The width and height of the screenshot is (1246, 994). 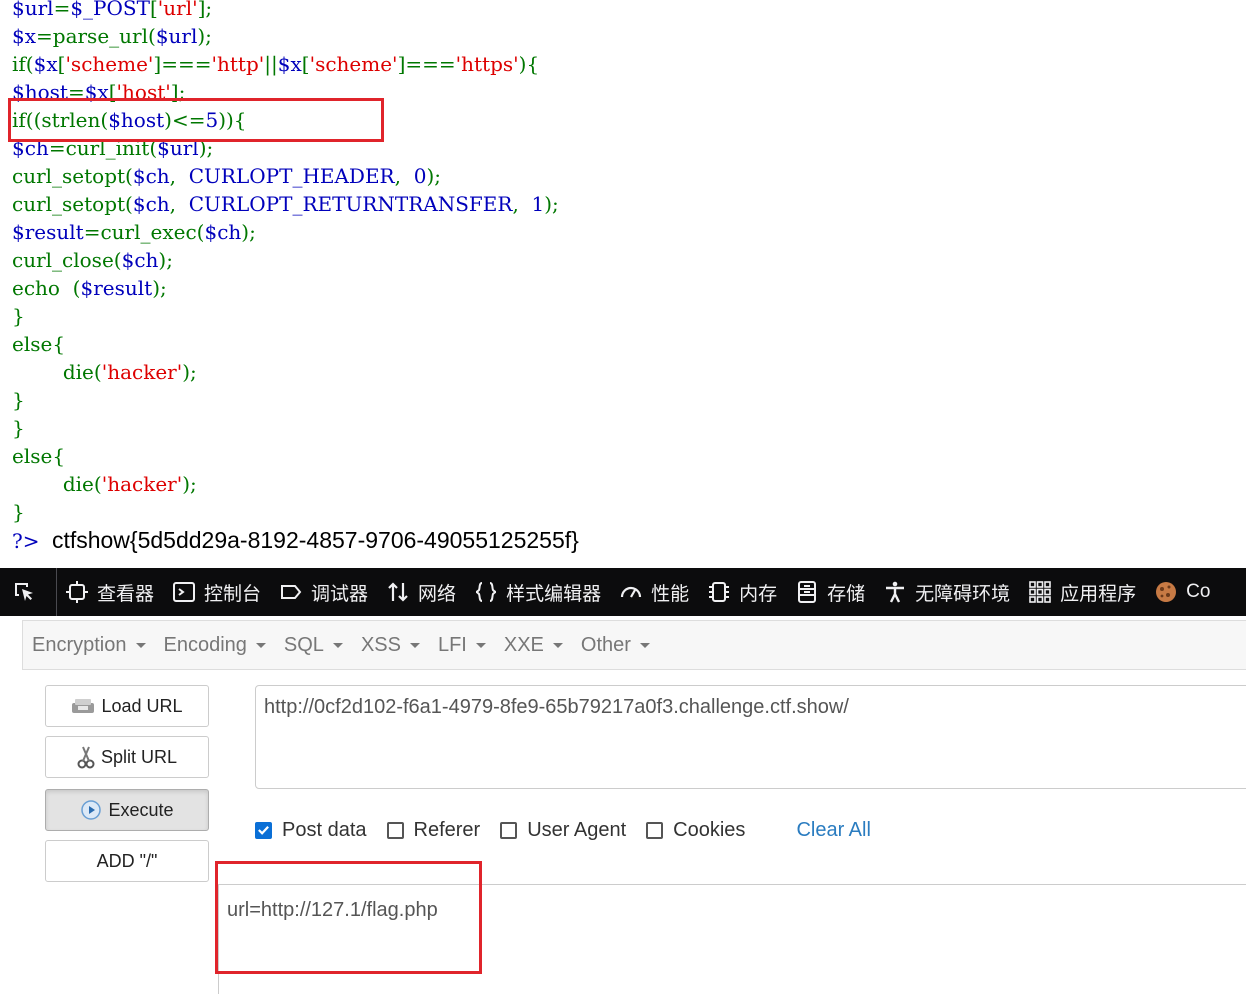 I want to click on devtools-tab-label: 调试器, so click(x=340, y=594).